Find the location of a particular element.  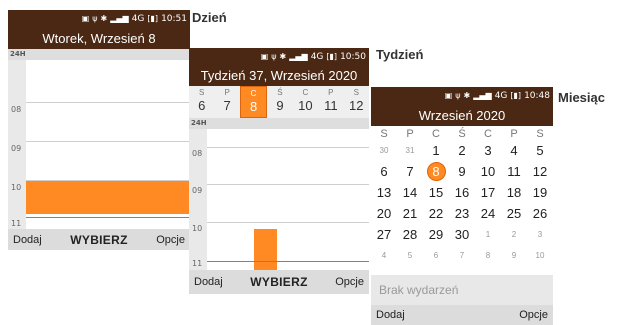

week-day: Ś9 is located at coordinates (279, 102).